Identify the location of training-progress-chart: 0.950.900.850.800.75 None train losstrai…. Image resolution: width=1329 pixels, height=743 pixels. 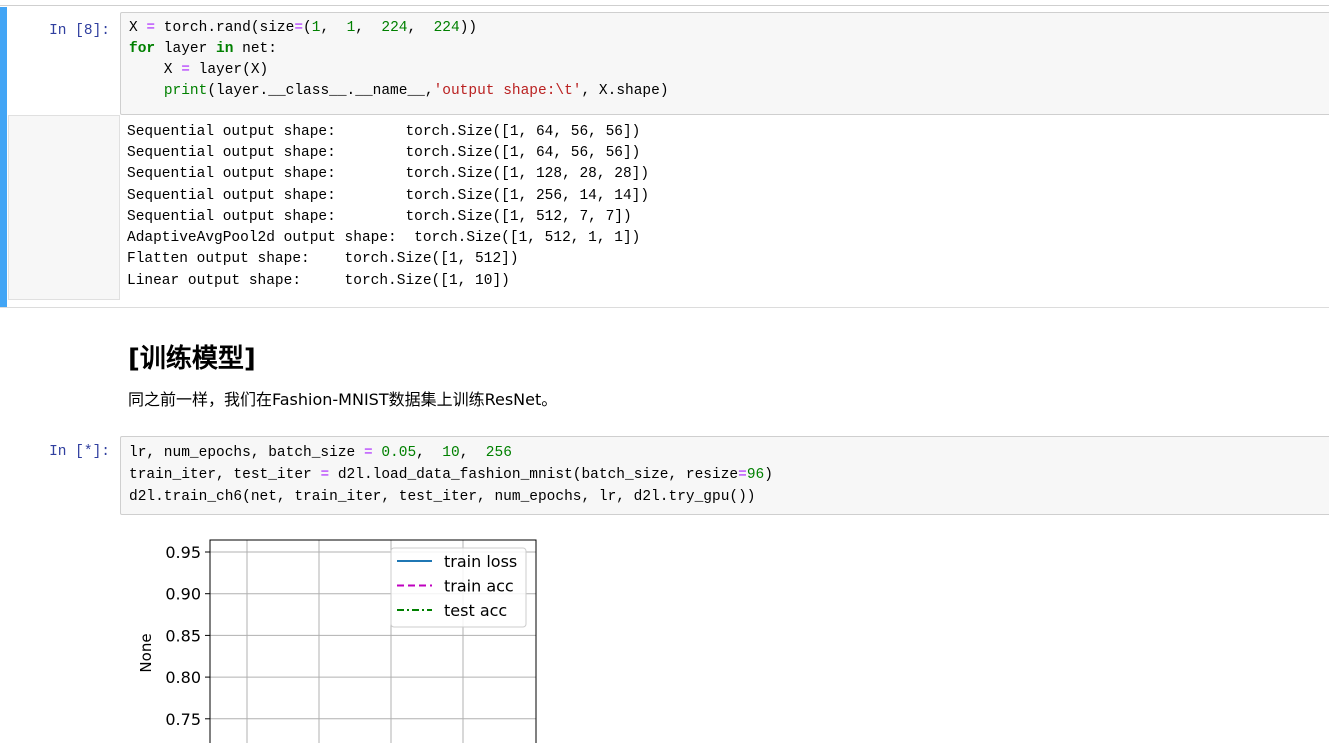
(337, 641).